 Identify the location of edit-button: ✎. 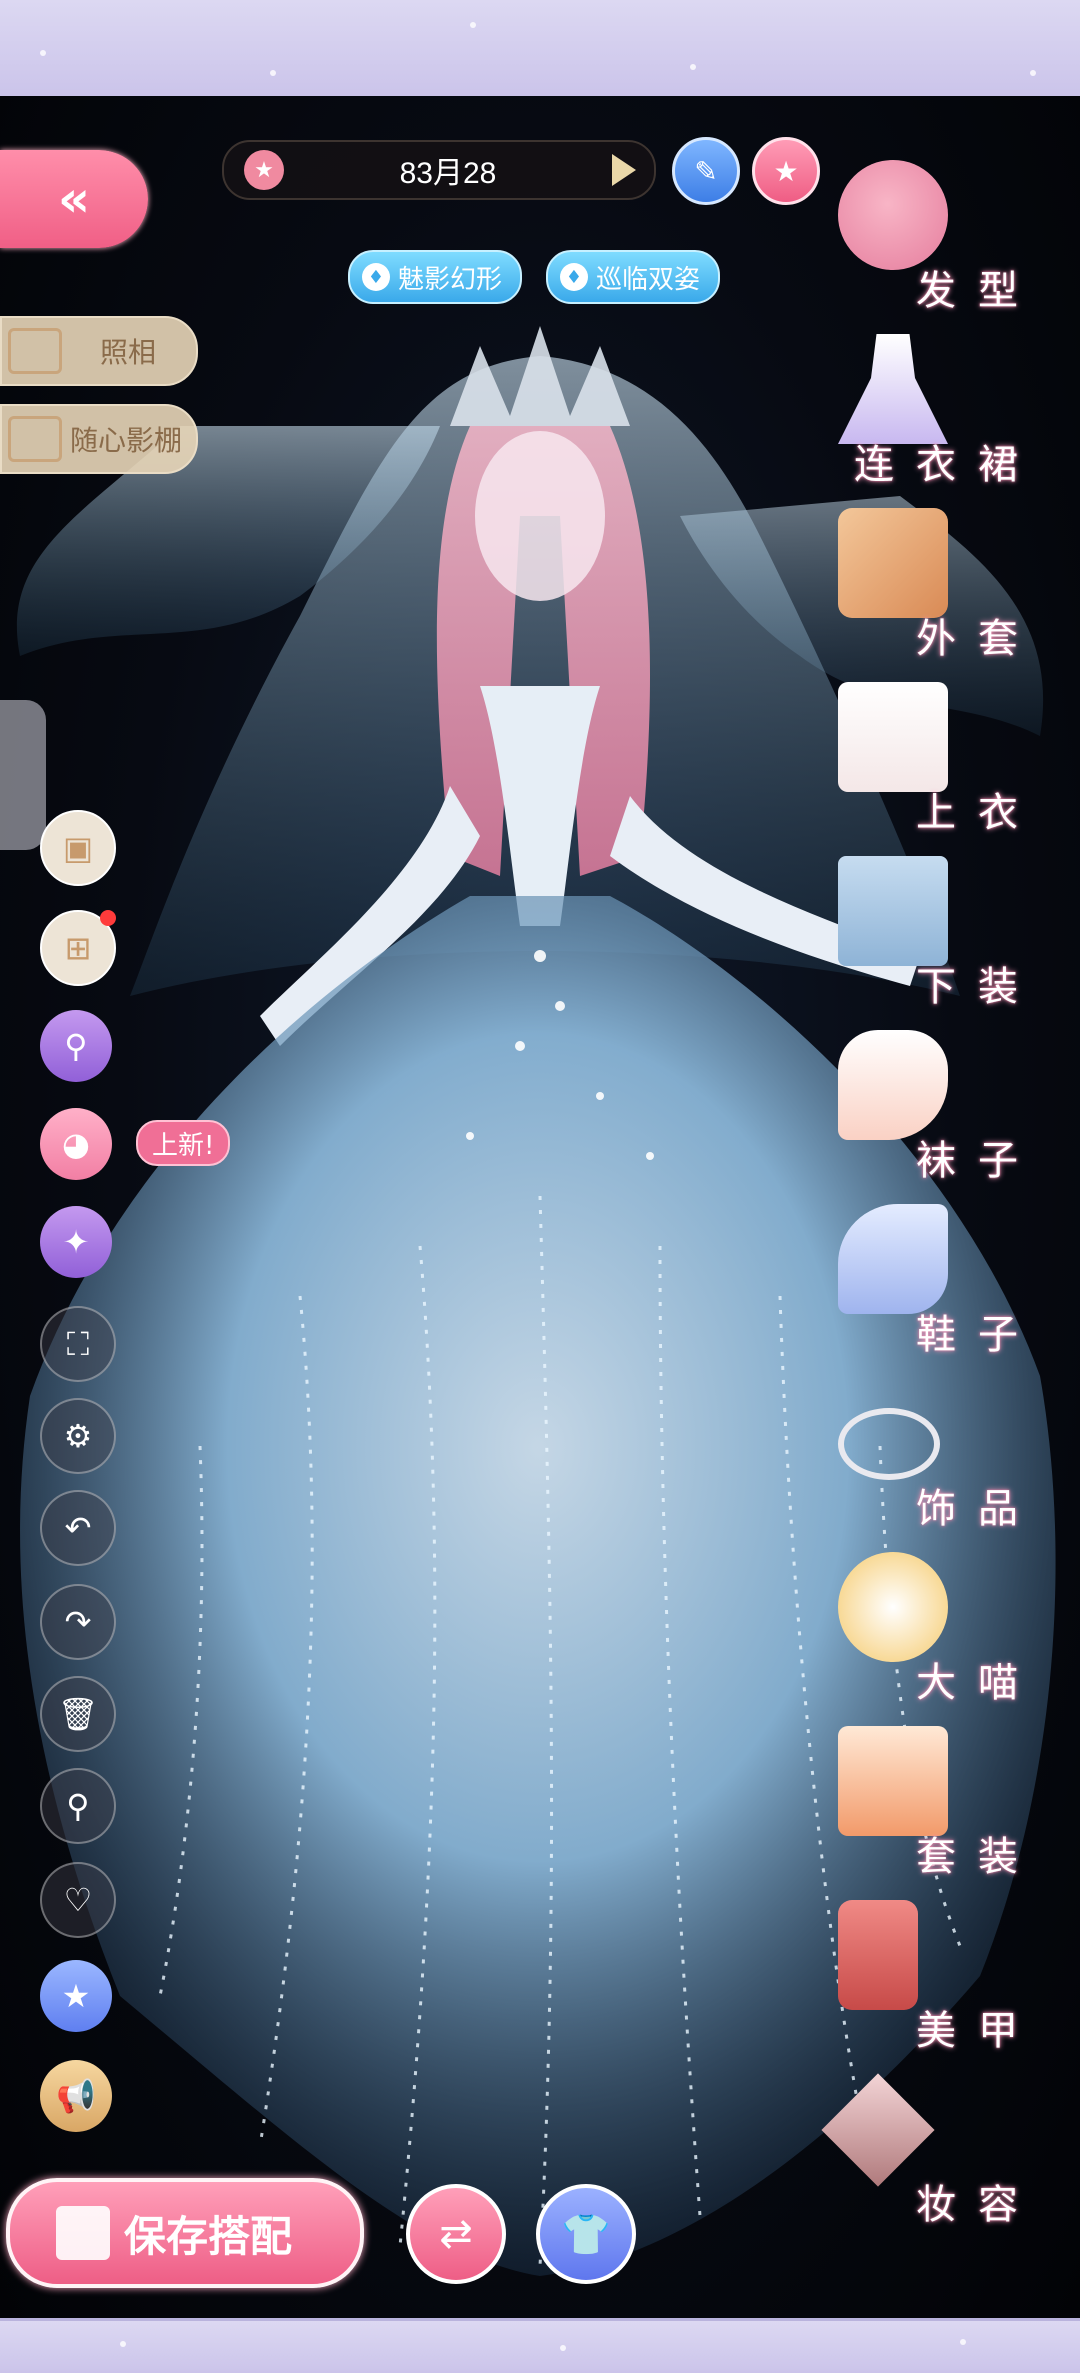
(706, 171).